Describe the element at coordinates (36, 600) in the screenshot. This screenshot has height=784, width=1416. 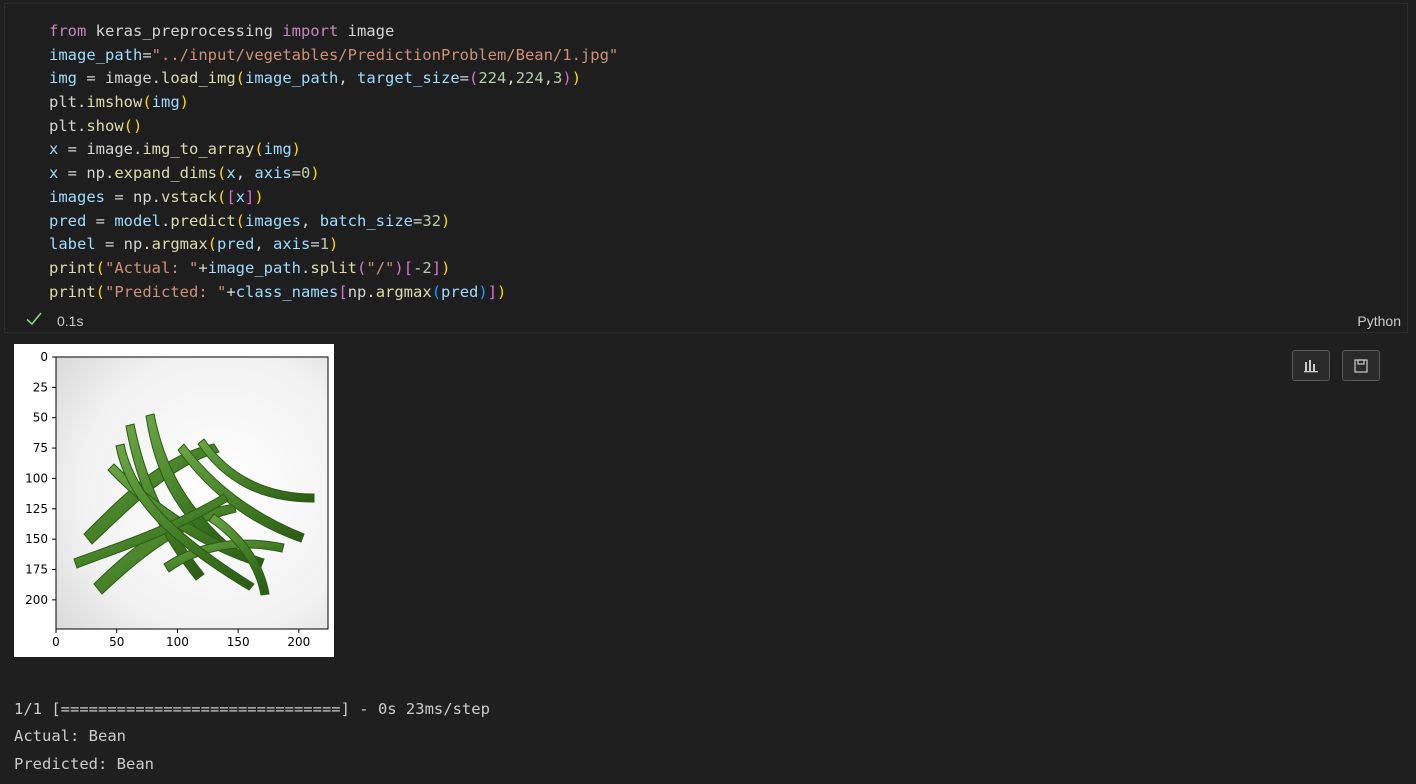
I see `y-tick-label: 200` at that location.